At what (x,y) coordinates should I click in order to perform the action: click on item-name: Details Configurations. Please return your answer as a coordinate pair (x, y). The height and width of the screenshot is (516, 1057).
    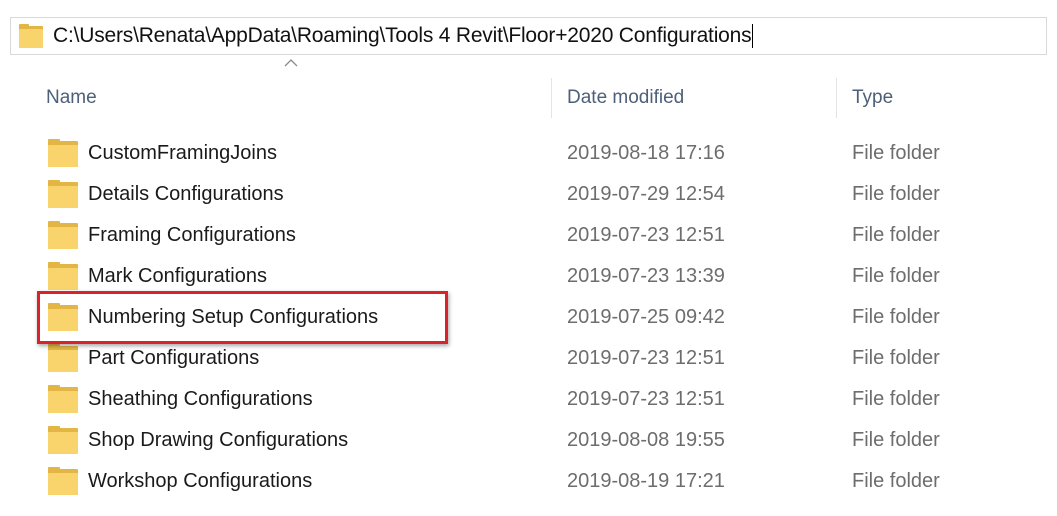
    Looking at the image, I should click on (186, 194).